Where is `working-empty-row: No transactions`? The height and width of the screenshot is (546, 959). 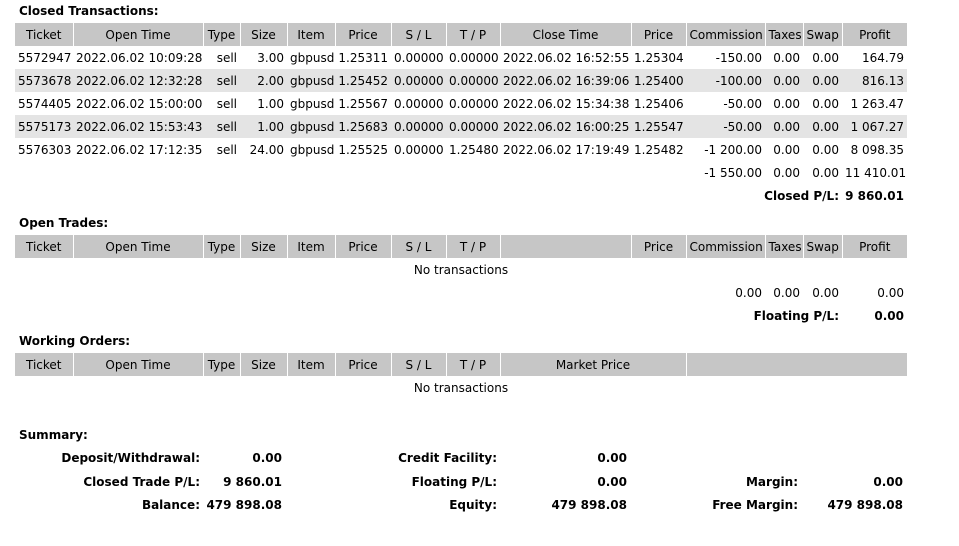
working-empty-row: No transactions is located at coordinates (461, 387).